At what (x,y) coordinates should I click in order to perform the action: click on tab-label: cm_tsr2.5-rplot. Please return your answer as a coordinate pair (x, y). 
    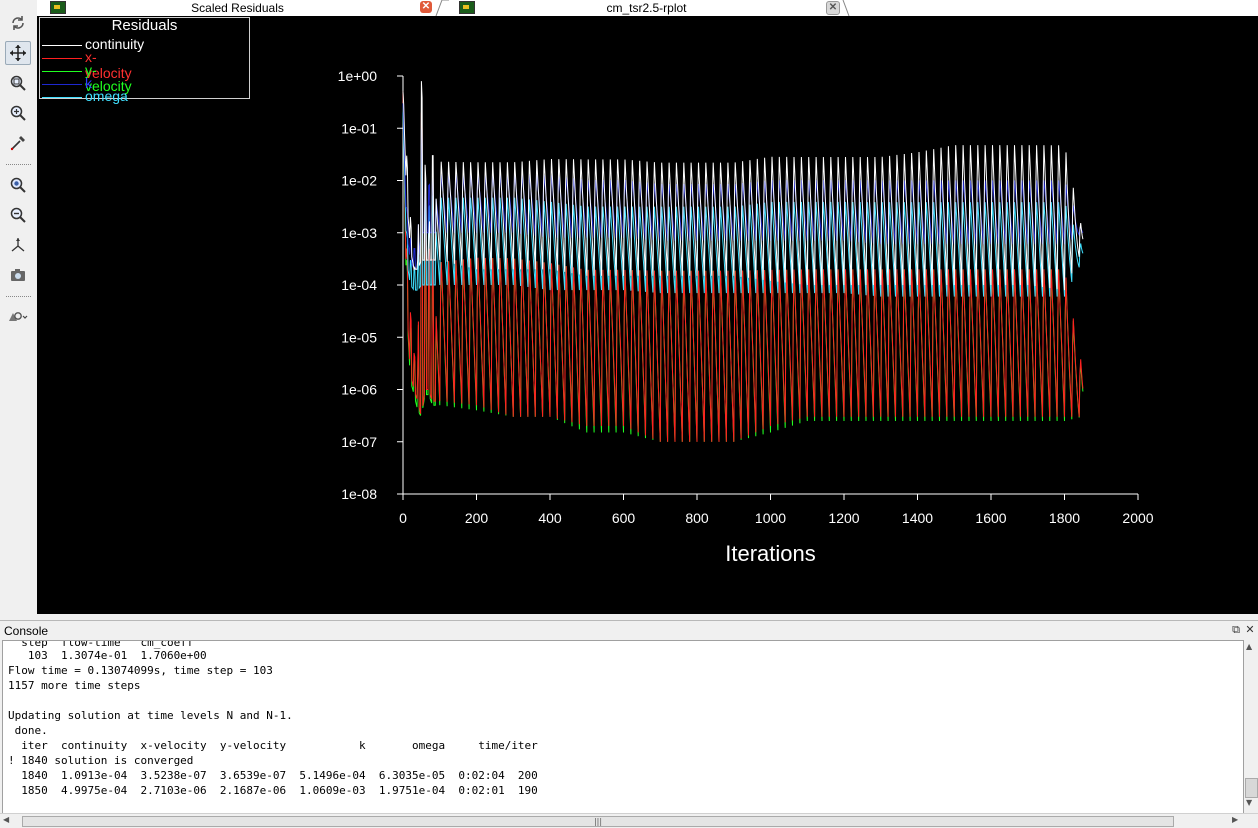
    Looking at the image, I should click on (646, 8).